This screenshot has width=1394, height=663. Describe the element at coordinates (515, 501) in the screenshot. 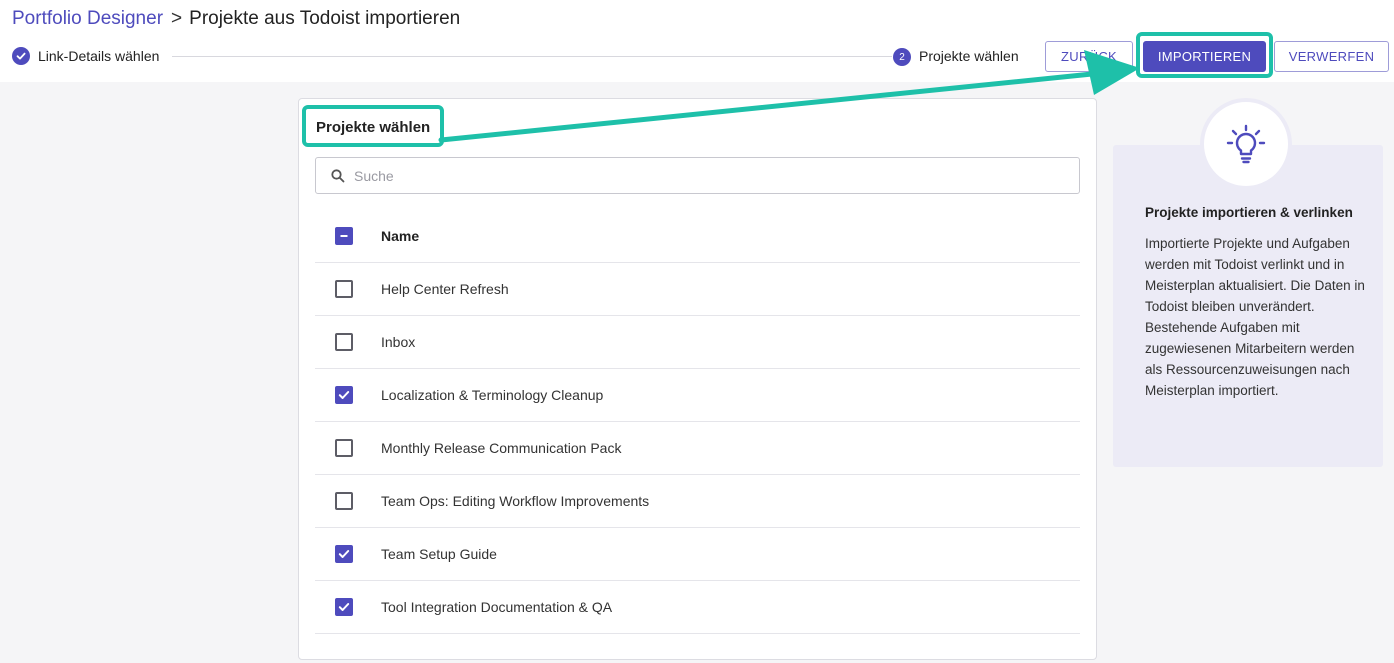

I see `project-name: Team Ops: Editing Workflow Improvements` at that location.